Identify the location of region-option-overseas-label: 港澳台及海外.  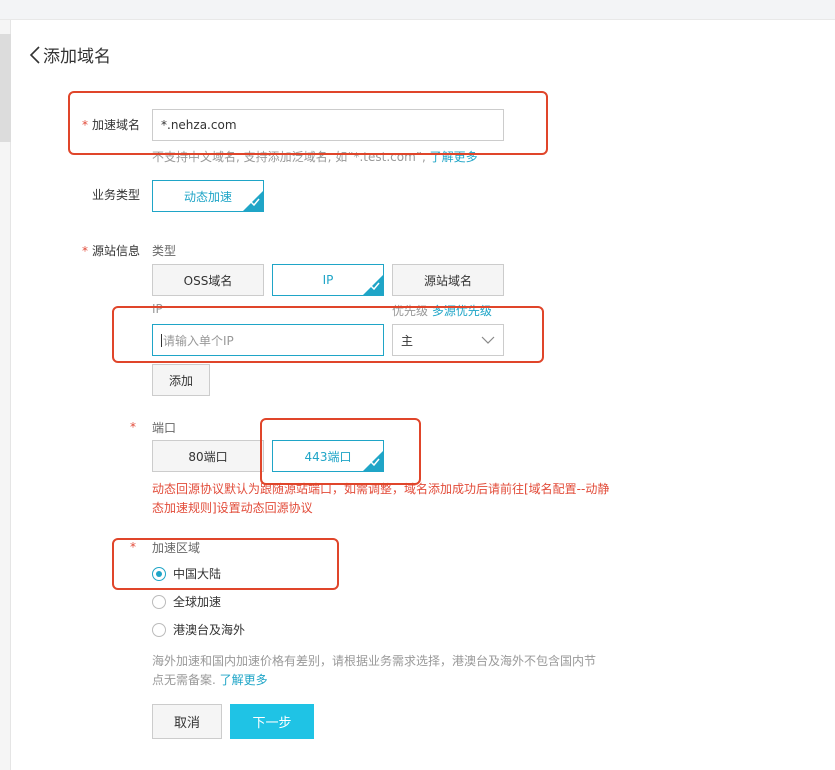
(209, 630).